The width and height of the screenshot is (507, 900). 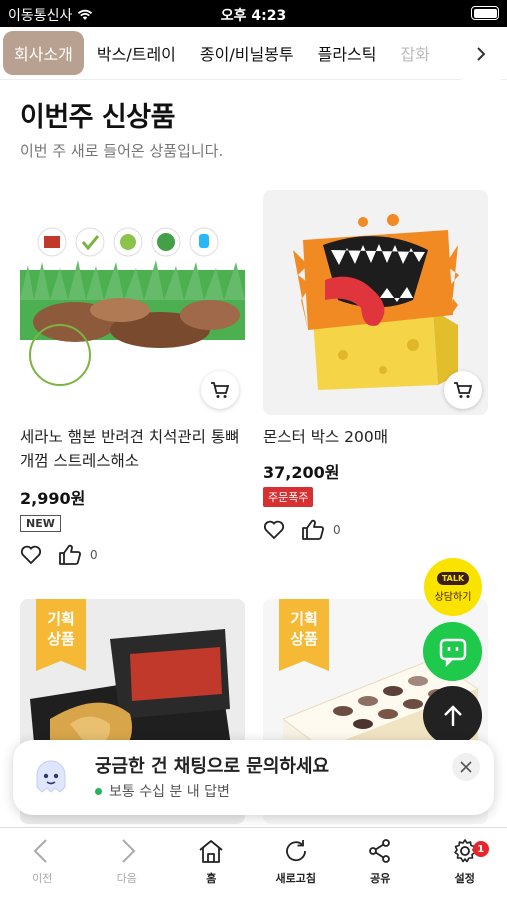 I want to click on refresh-icon, so click(x=295, y=851).